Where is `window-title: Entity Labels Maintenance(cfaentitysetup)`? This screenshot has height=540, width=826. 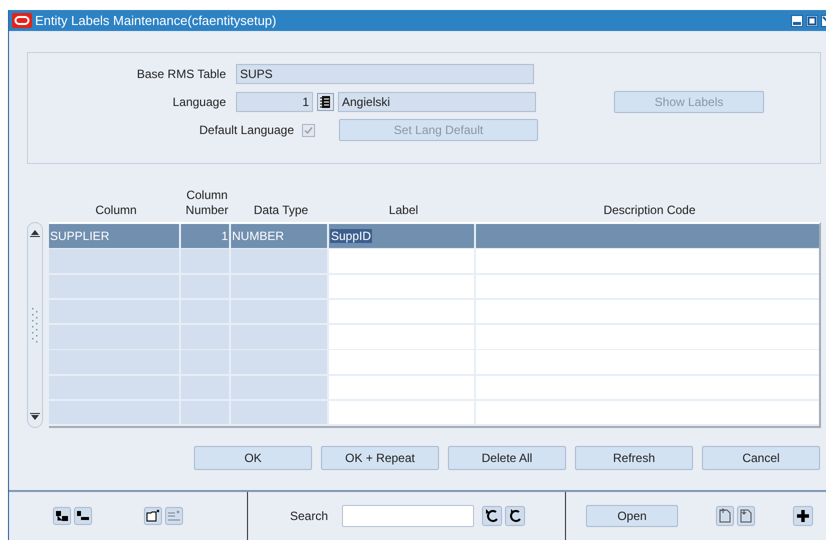
window-title: Entity Labels Maintenance(cfaentitysetup) is located at coordinates (156, 20).